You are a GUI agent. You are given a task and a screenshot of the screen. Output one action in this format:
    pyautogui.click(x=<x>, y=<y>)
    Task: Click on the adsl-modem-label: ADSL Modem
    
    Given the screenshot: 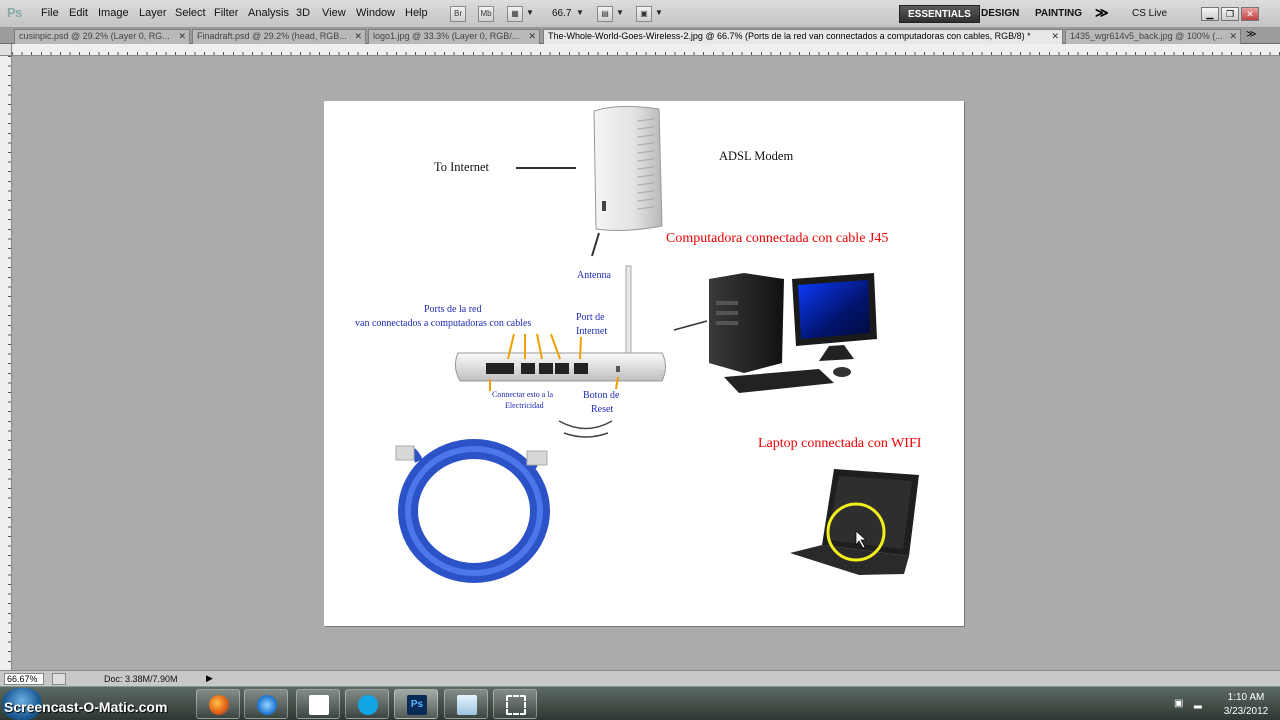 What is the action you would take?
    pyautogui.click(x=756, y=156)
    